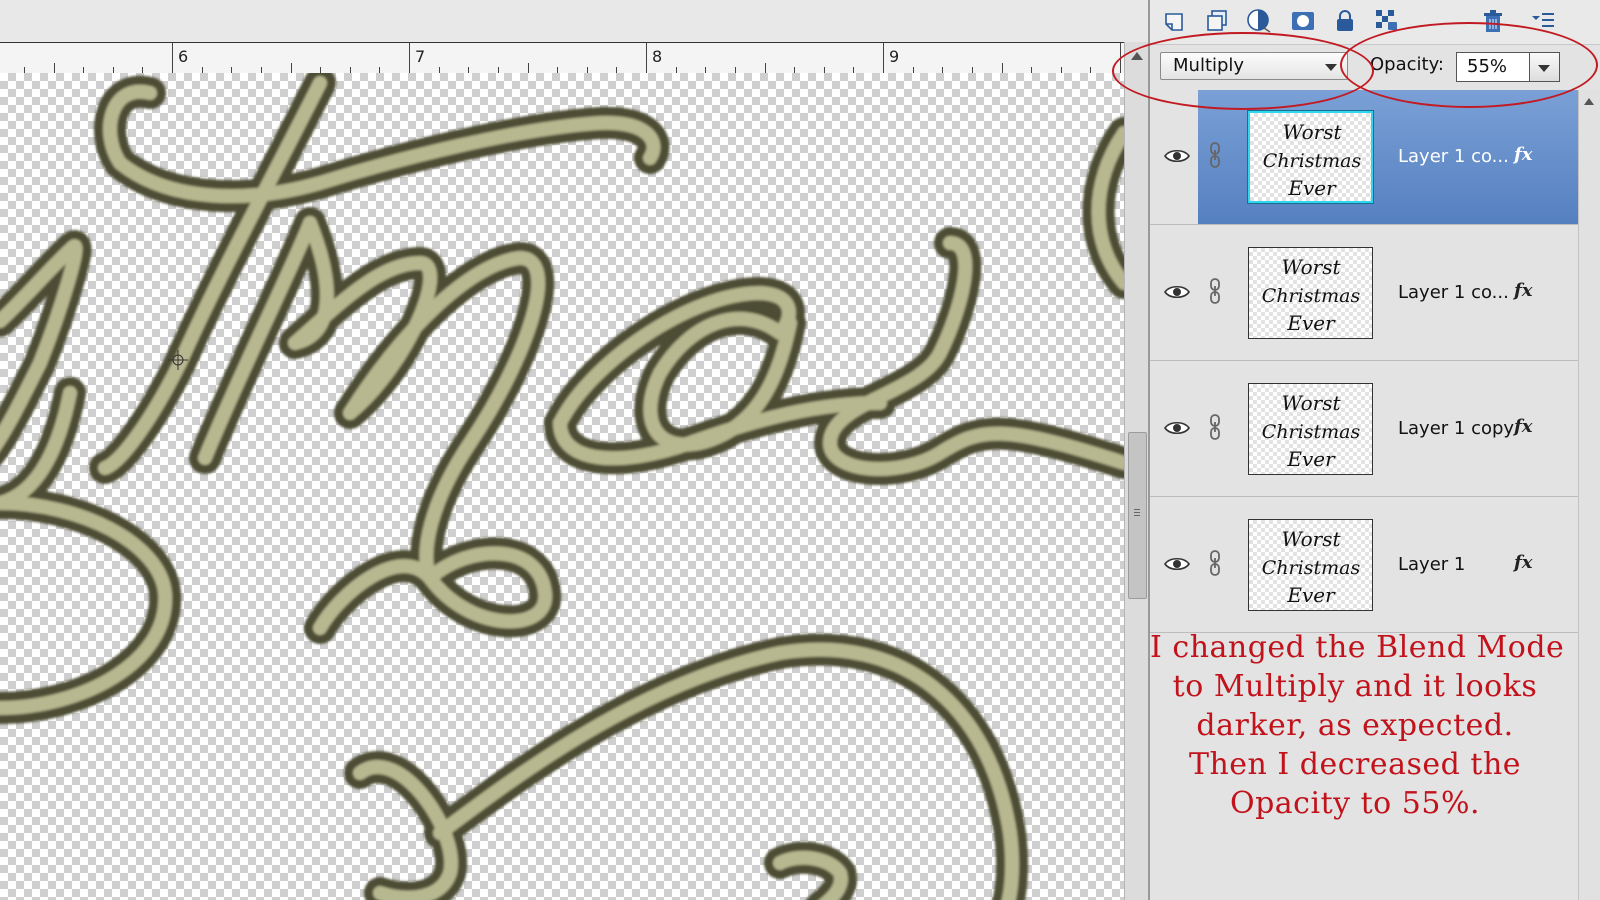 This screenshot has height=900, width=1600. What do you see at coordinates (1259, 21) in the screenshot?
I see `adjustment-layer-icon` at bounding box center [1259, 21].